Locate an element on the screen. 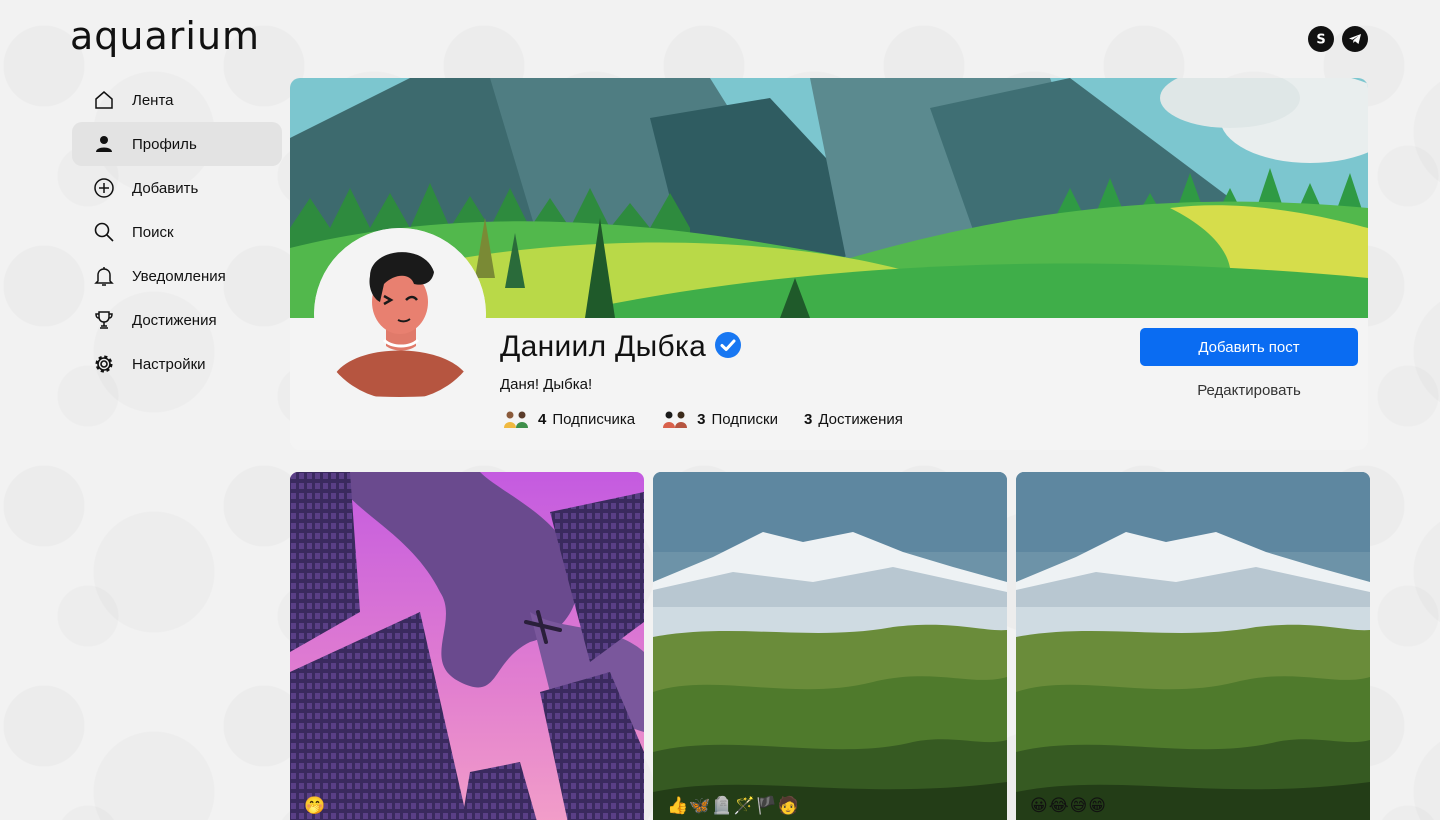 The image size is (1440, 820). post-card: 😀😂😅😁 is located at coordinates (1193, 646).